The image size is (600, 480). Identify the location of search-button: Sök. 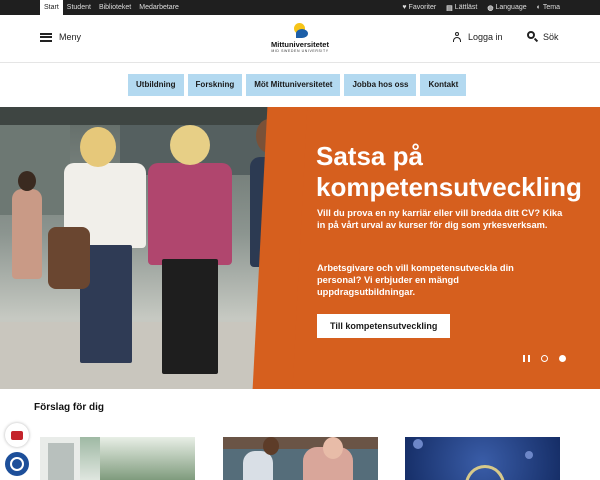
(543, 37).